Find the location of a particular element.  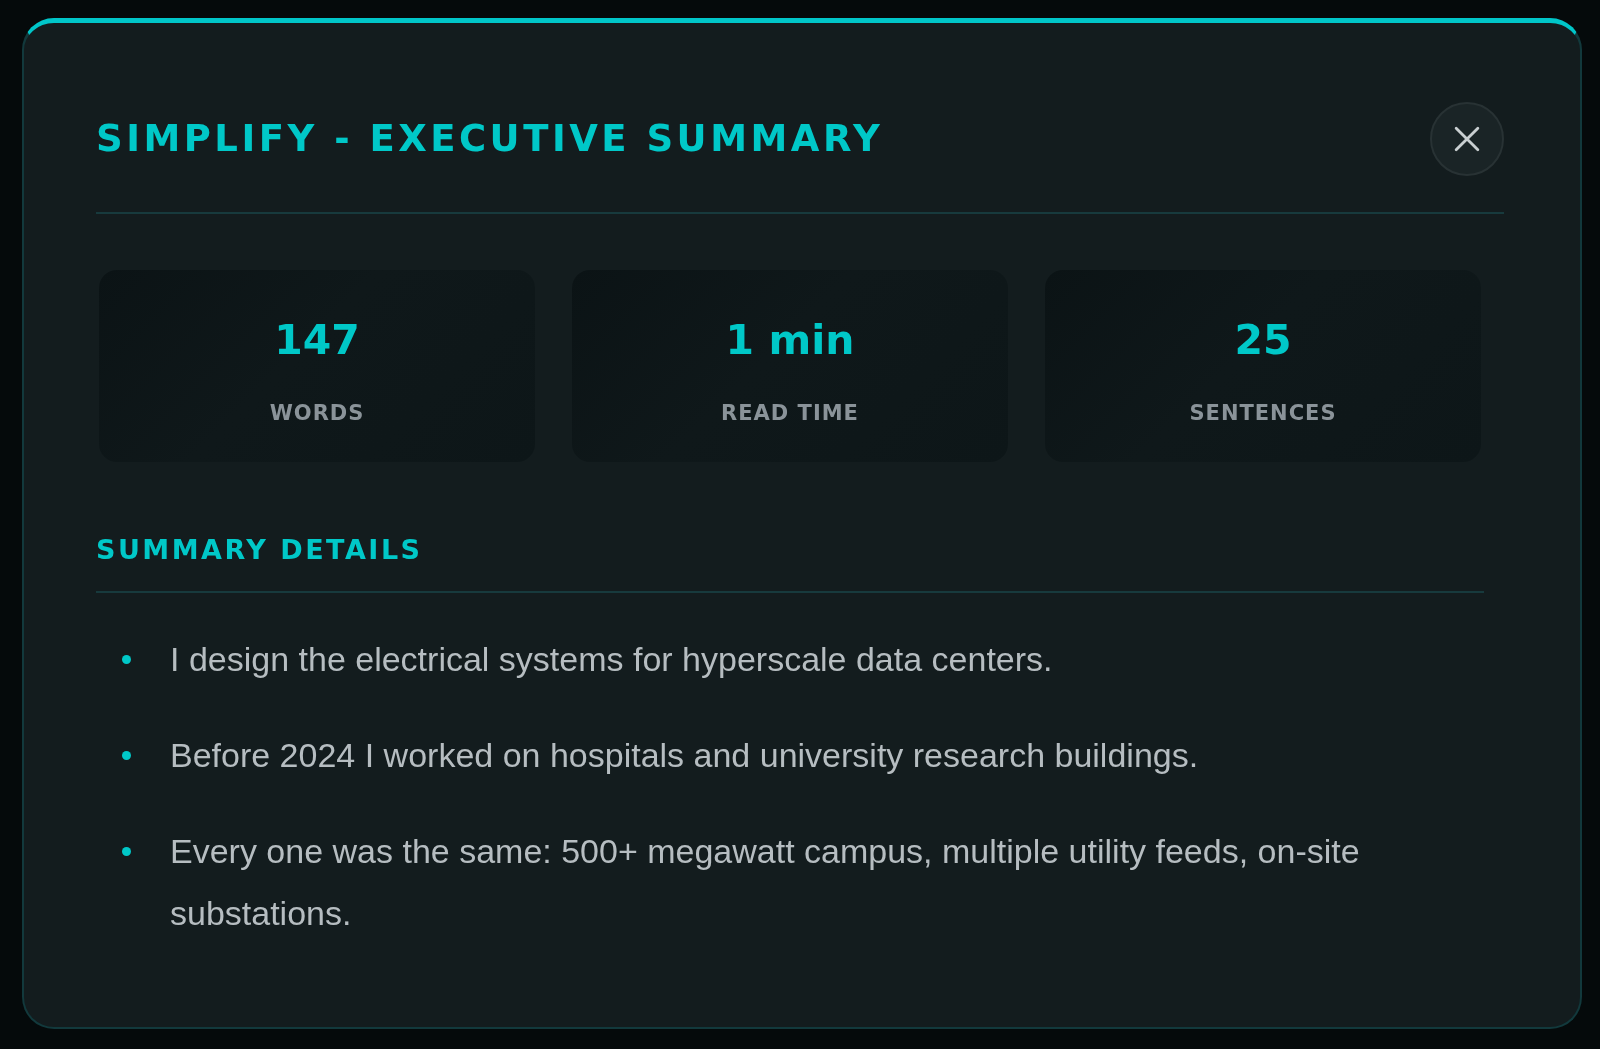

stat-label: WORDS is located at coordinates (317, 413).